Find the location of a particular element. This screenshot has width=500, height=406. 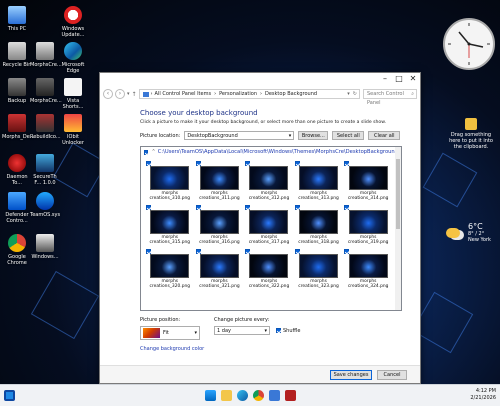

thumbnail-item: morphs creations_311.png is located at coordinates (220, 181).